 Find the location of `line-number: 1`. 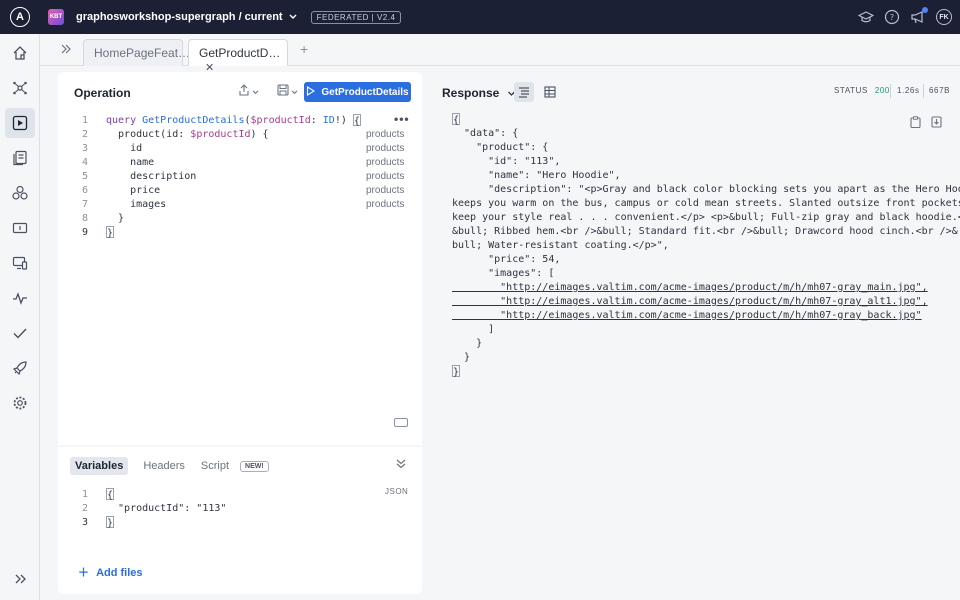

line-number: 1 is located at coordinates (84, 494).